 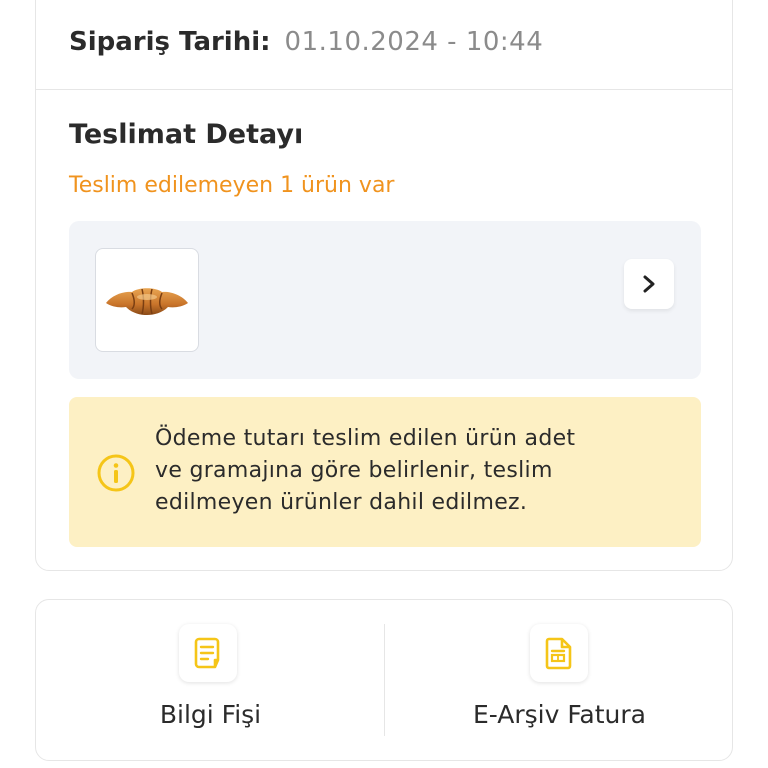 What do you see at coordinates (354, 470) in the screenshot?
I see `info-line: ve gramajına göre belirlenir, teslim` at bounding box center [354, 470].